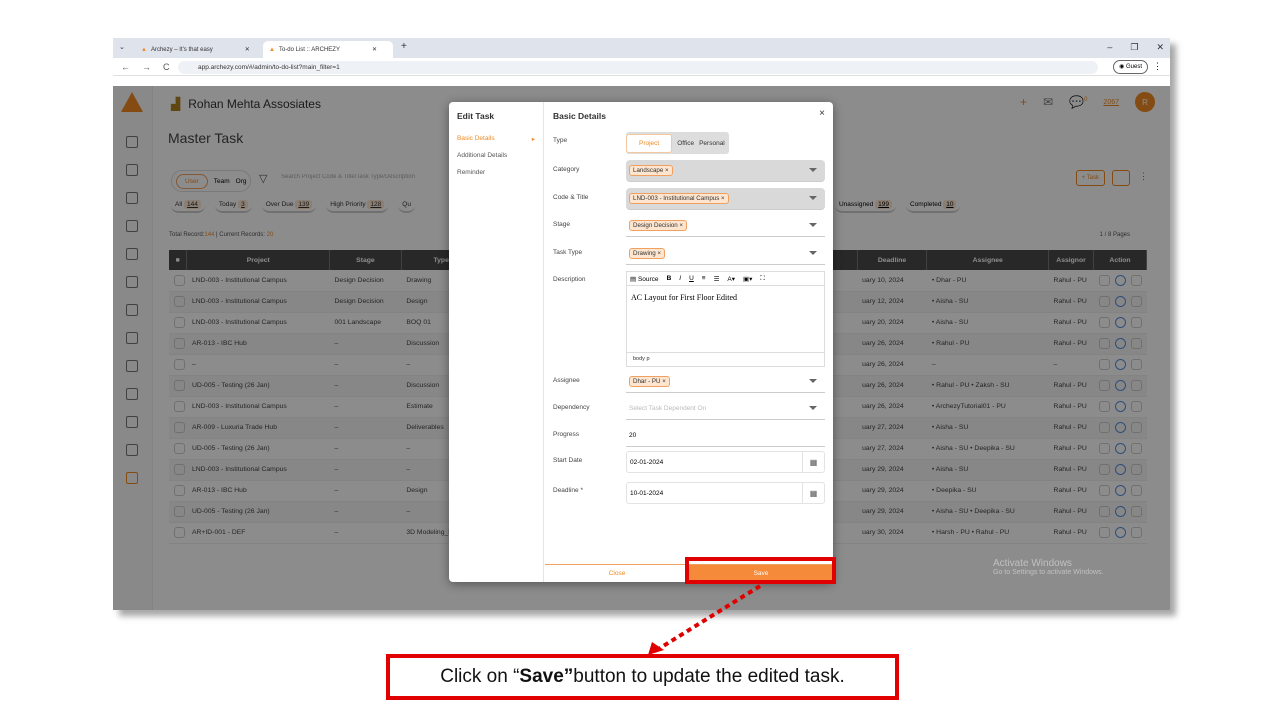 The height and width of the screenshot is (720, 1280). I want to click on task-type-select: Drawing ×, so click(725, 254).